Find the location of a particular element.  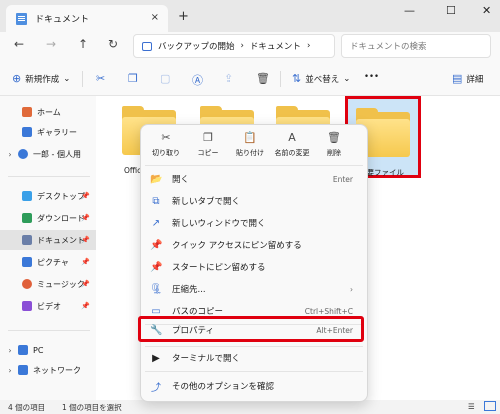

music-icon is located at coordinates (27, 284).